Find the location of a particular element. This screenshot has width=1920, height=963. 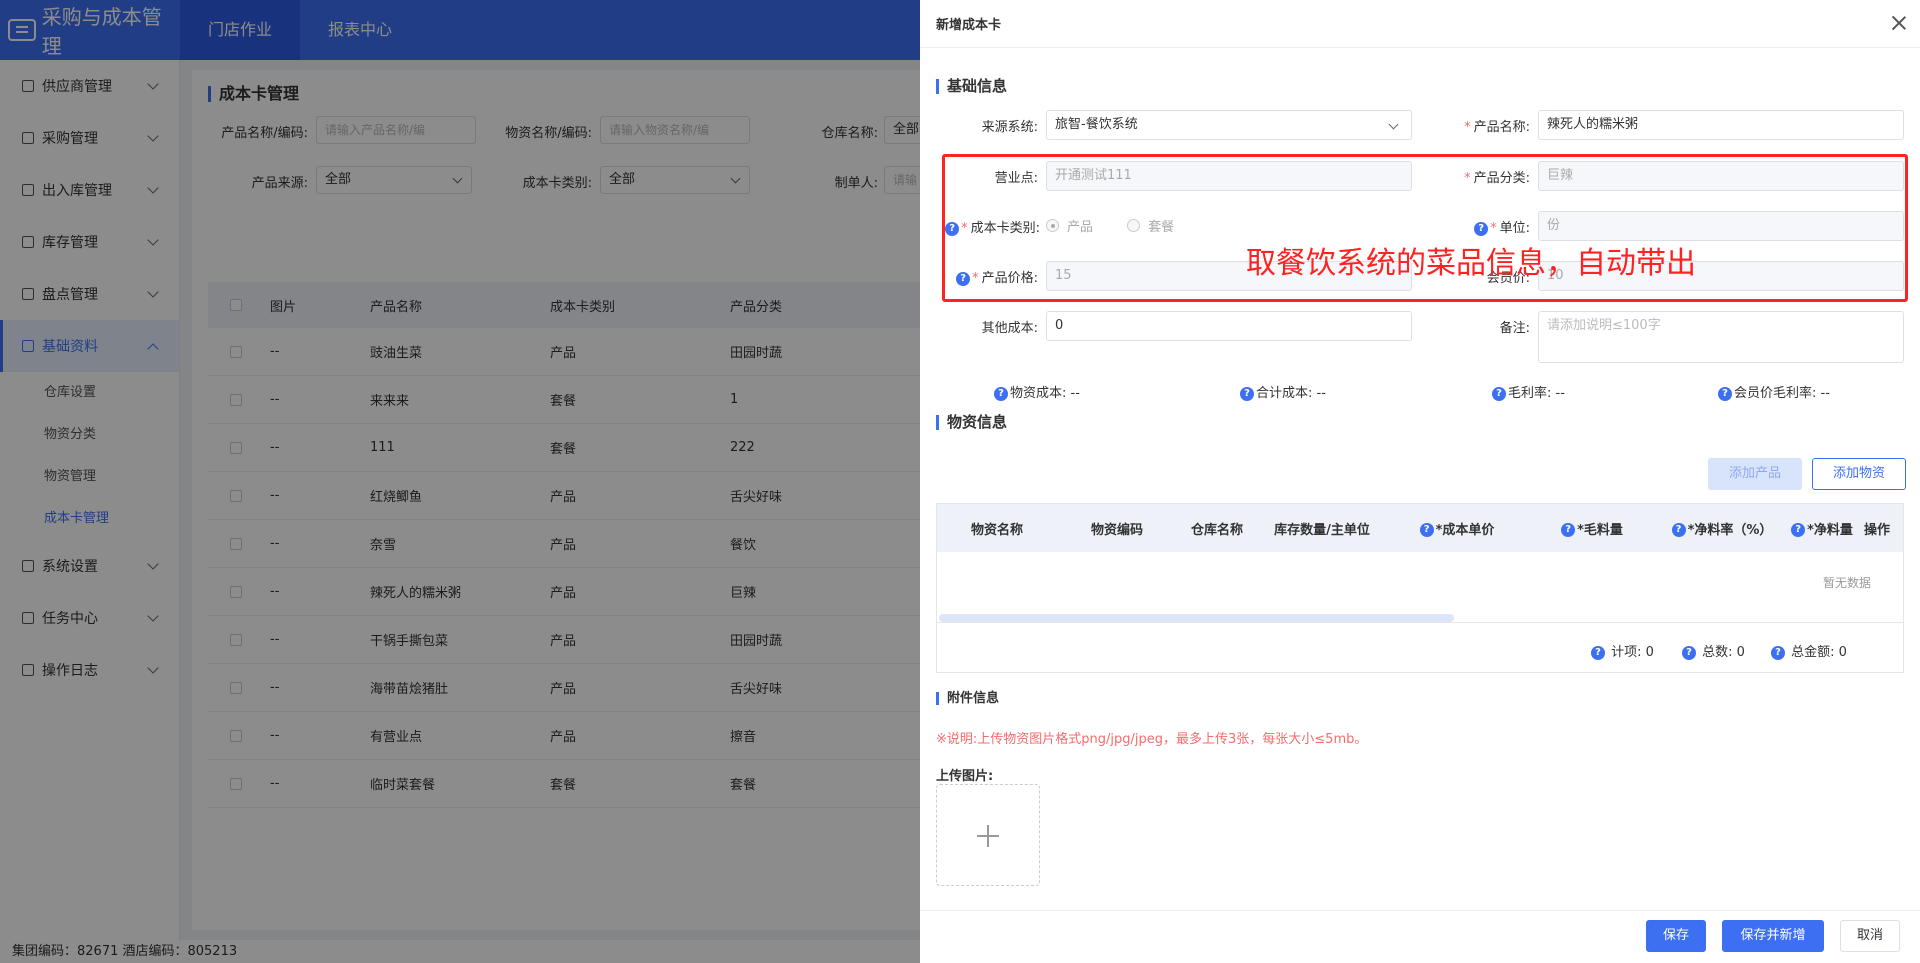

mcol-stock: 库存数量/主单位 is located at coordinates (1322, 530).